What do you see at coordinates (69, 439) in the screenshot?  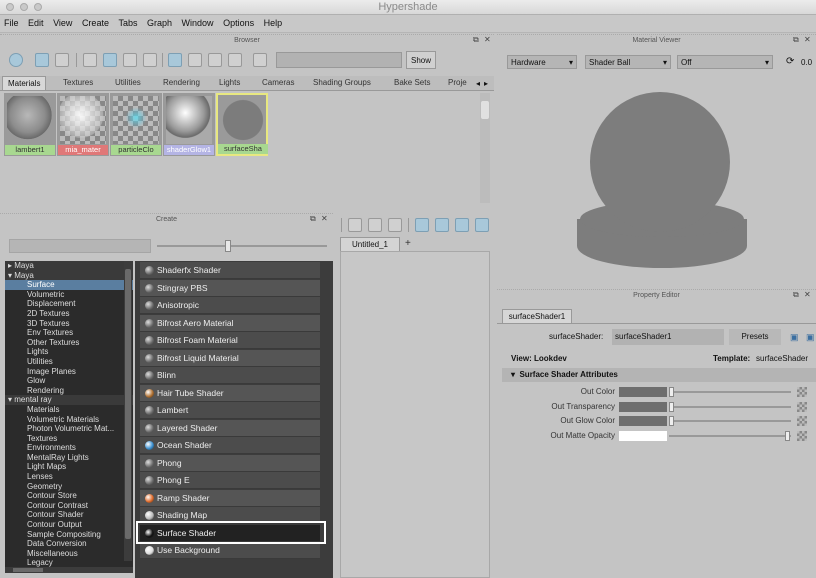 I see `tree-item: Textures` at bounding box center [69, 439].